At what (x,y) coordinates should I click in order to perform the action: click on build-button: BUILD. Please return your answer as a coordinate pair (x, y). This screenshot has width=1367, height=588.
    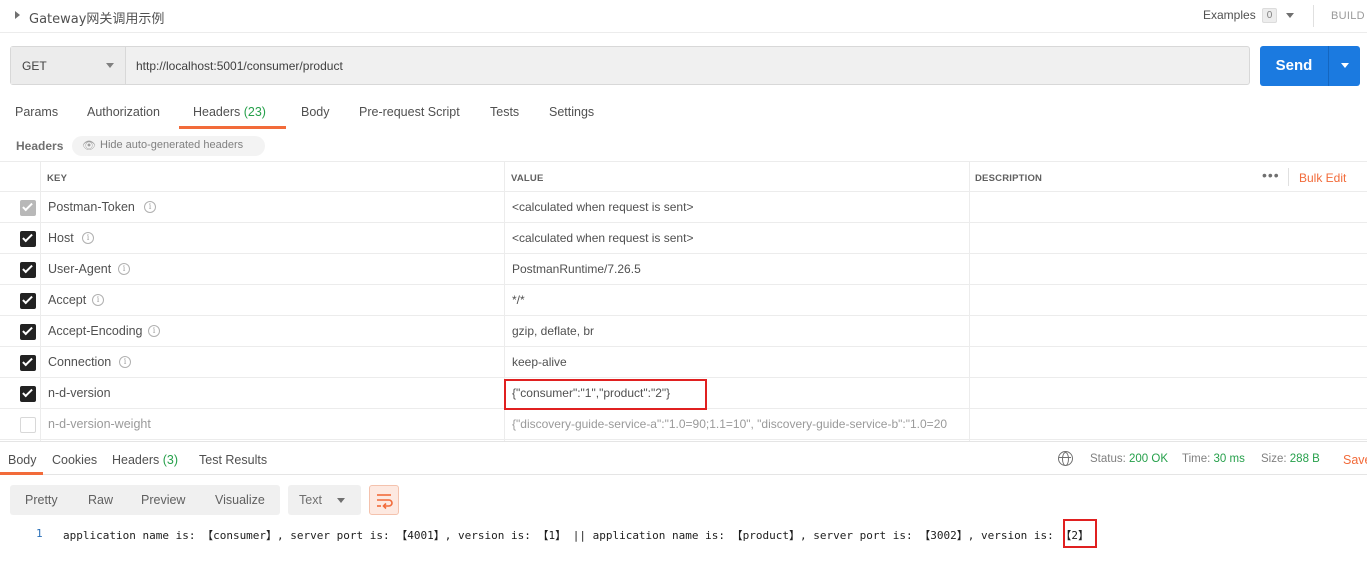
    Looking at the image, I should click on (1348, 16).